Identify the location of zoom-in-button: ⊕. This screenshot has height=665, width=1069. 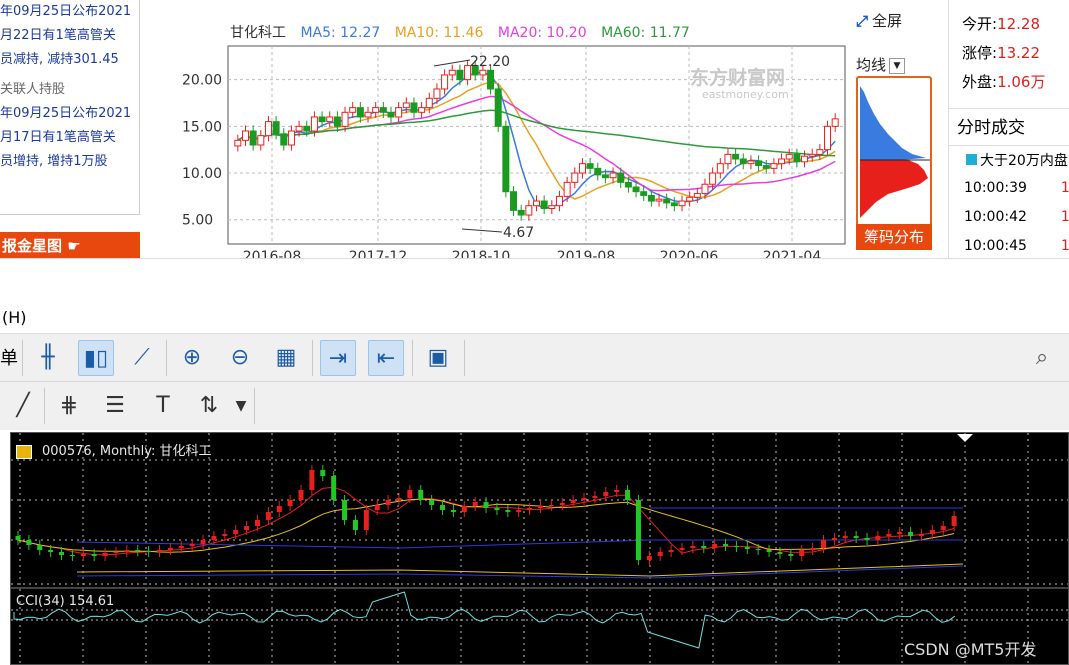
(192, 358).